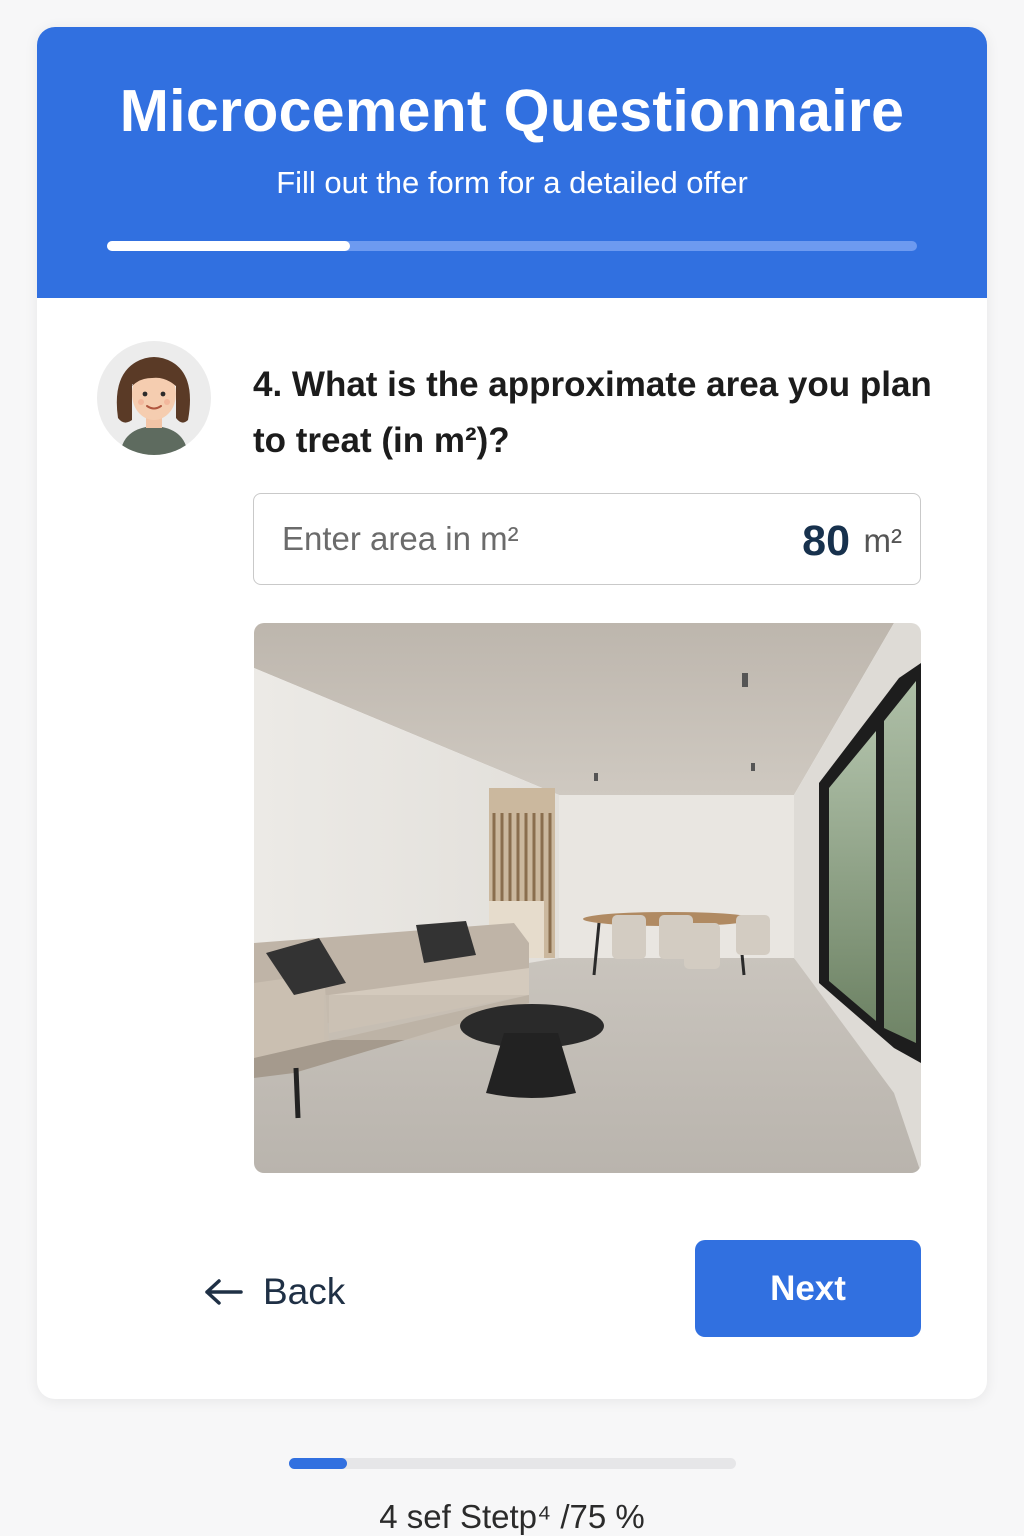  Describe the element at coordinates (512, 1516) in the screenshot. I see `step-indicator: 4 sef Stetp⁴ /75 %` at that location.